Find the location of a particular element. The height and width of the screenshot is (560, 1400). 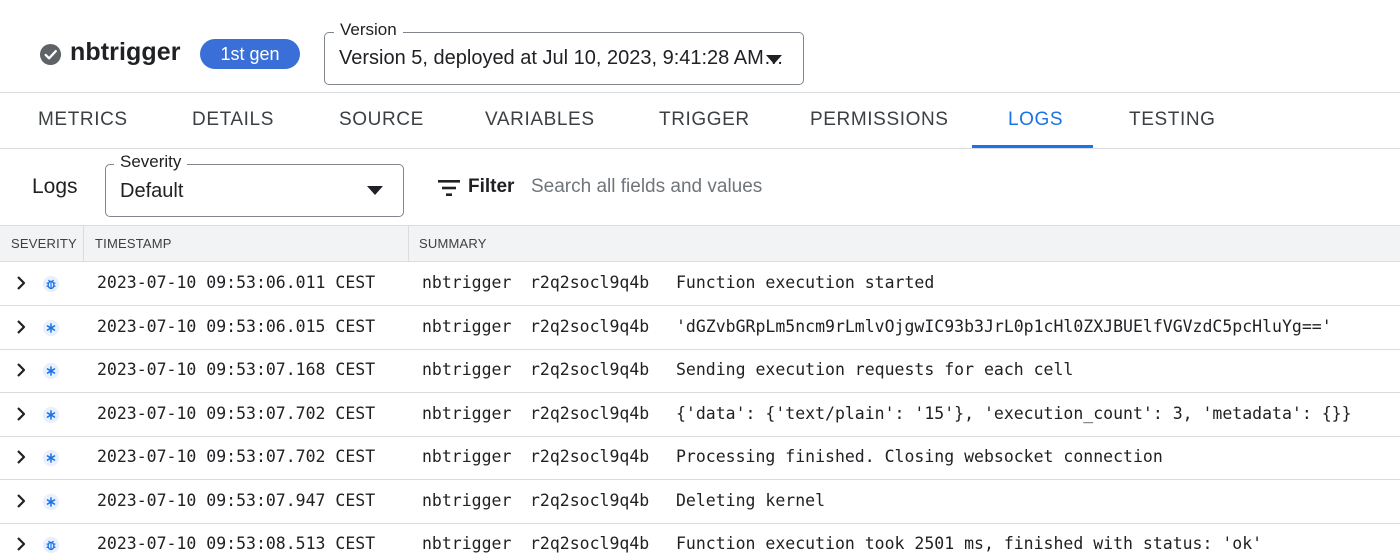

search-input is located at coordinates (781, 187).